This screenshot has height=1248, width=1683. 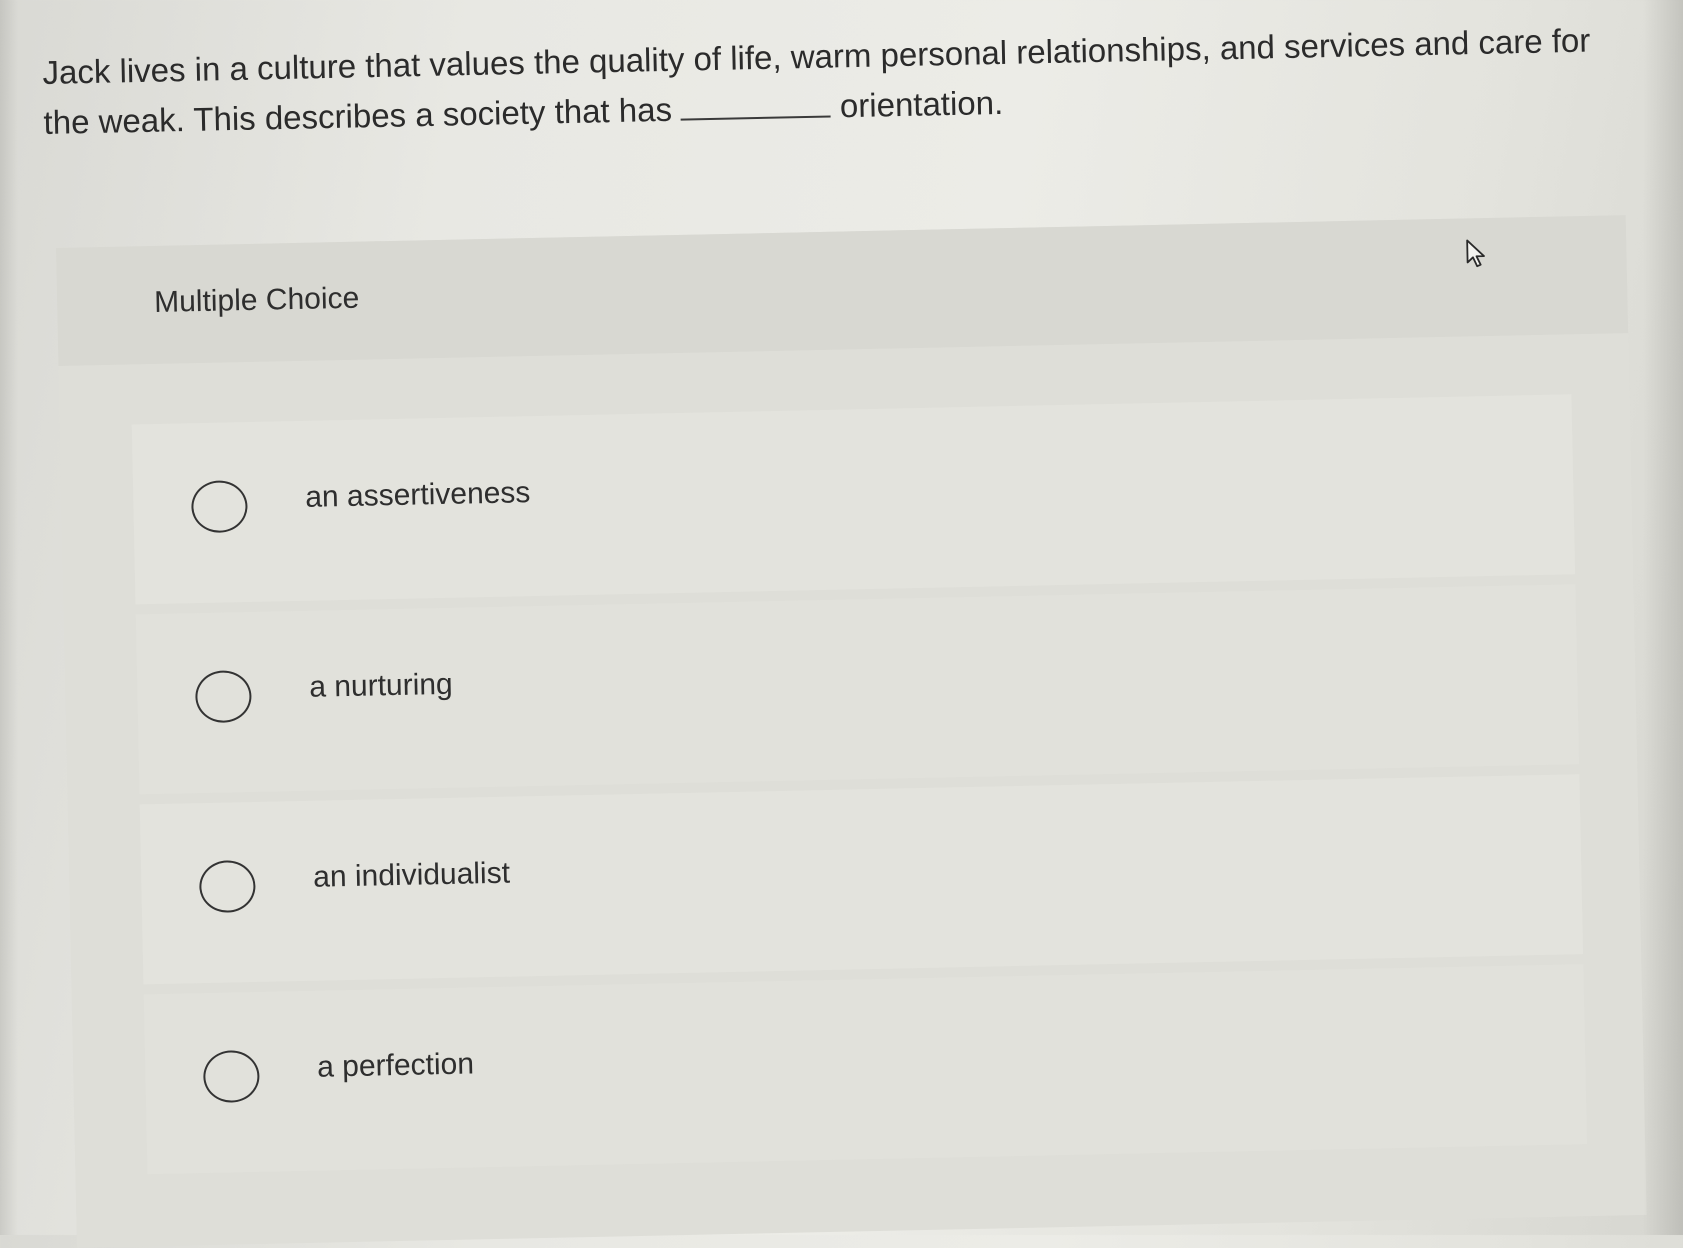 I want to click on option-label: a nurturing, so click(x=381, y=685).